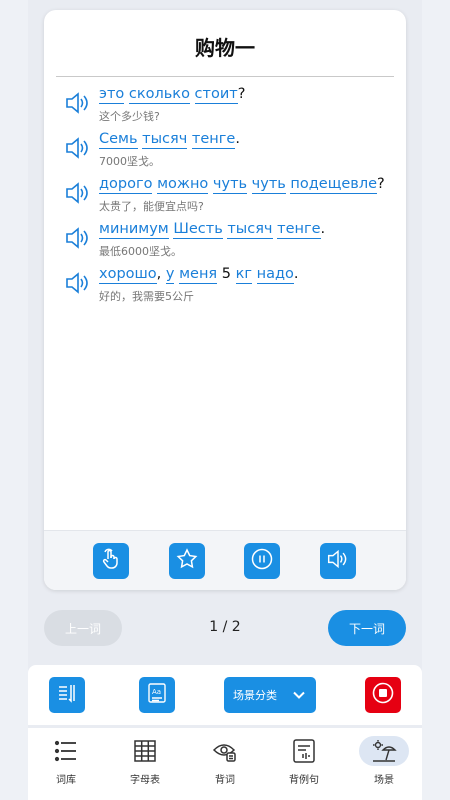  I want to click on next-button: 下一词, so click(367, 628).